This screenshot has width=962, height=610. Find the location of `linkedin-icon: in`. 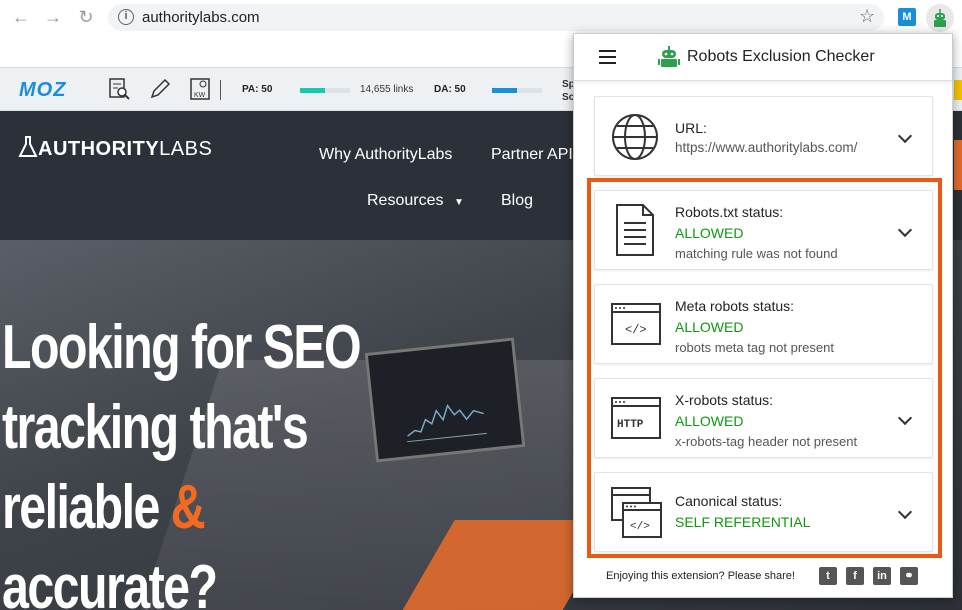

linkedin-icon: in is located at coordinates (882, 576).